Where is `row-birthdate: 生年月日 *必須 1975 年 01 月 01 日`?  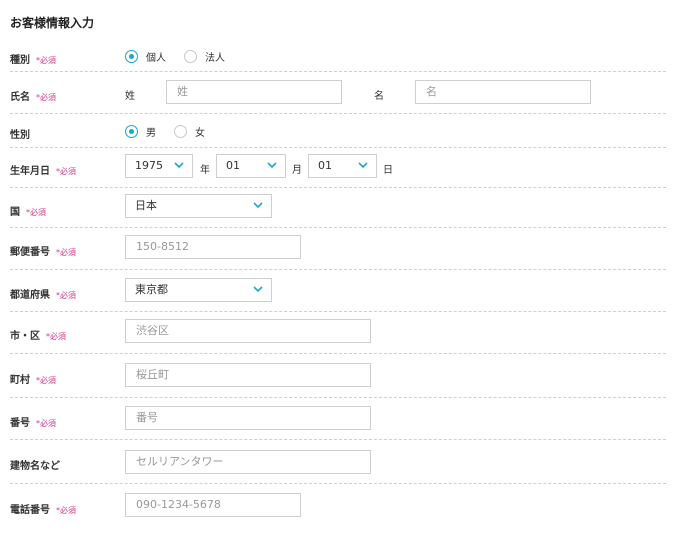 row-birthdate: 生年月日 *必須 1975 年 01 月 01 日 is located at coordinates (338, 168).